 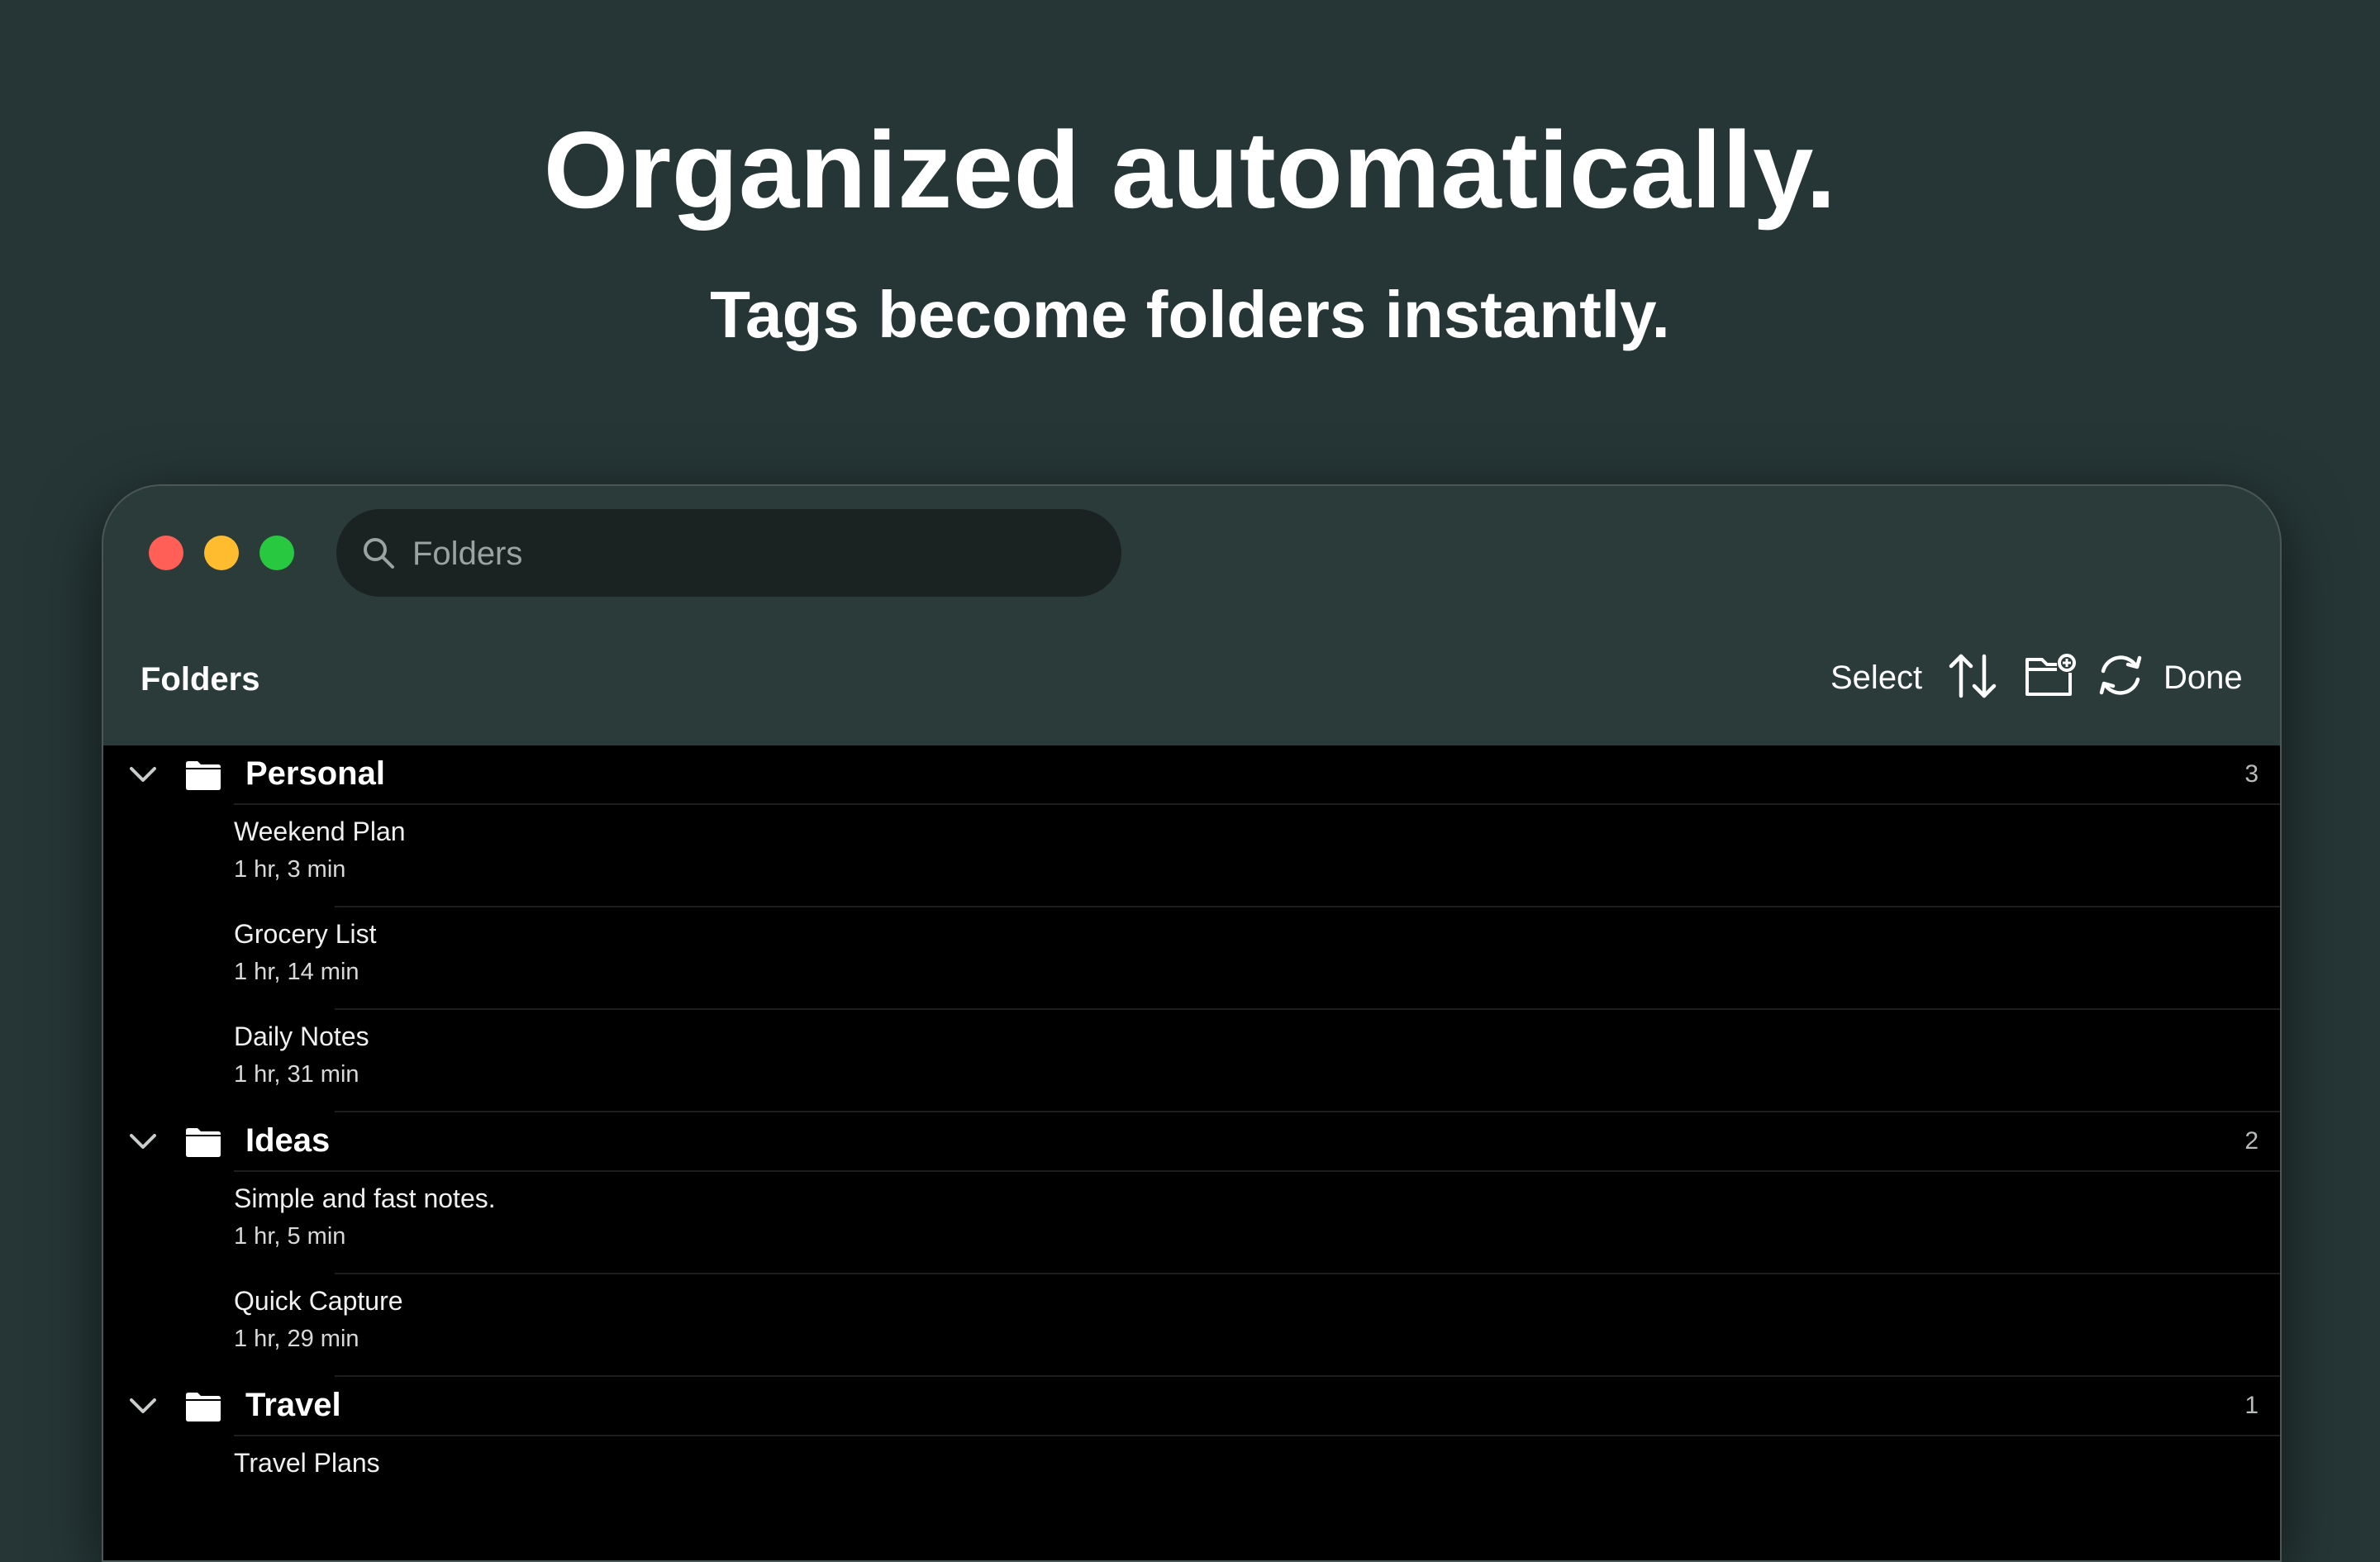 What do you see at coordinates (1190, 170) in the screenshot?
I see `headline: Organized automatically.` at bounding box center [1190, 170].